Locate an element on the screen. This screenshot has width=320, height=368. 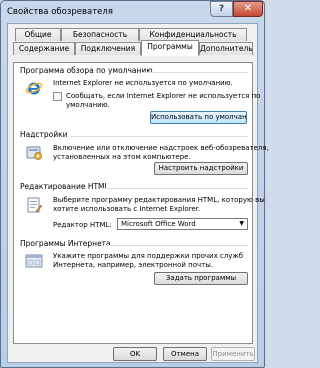
tab-advanced: Дополнительно is located at coordinates (226, 48).